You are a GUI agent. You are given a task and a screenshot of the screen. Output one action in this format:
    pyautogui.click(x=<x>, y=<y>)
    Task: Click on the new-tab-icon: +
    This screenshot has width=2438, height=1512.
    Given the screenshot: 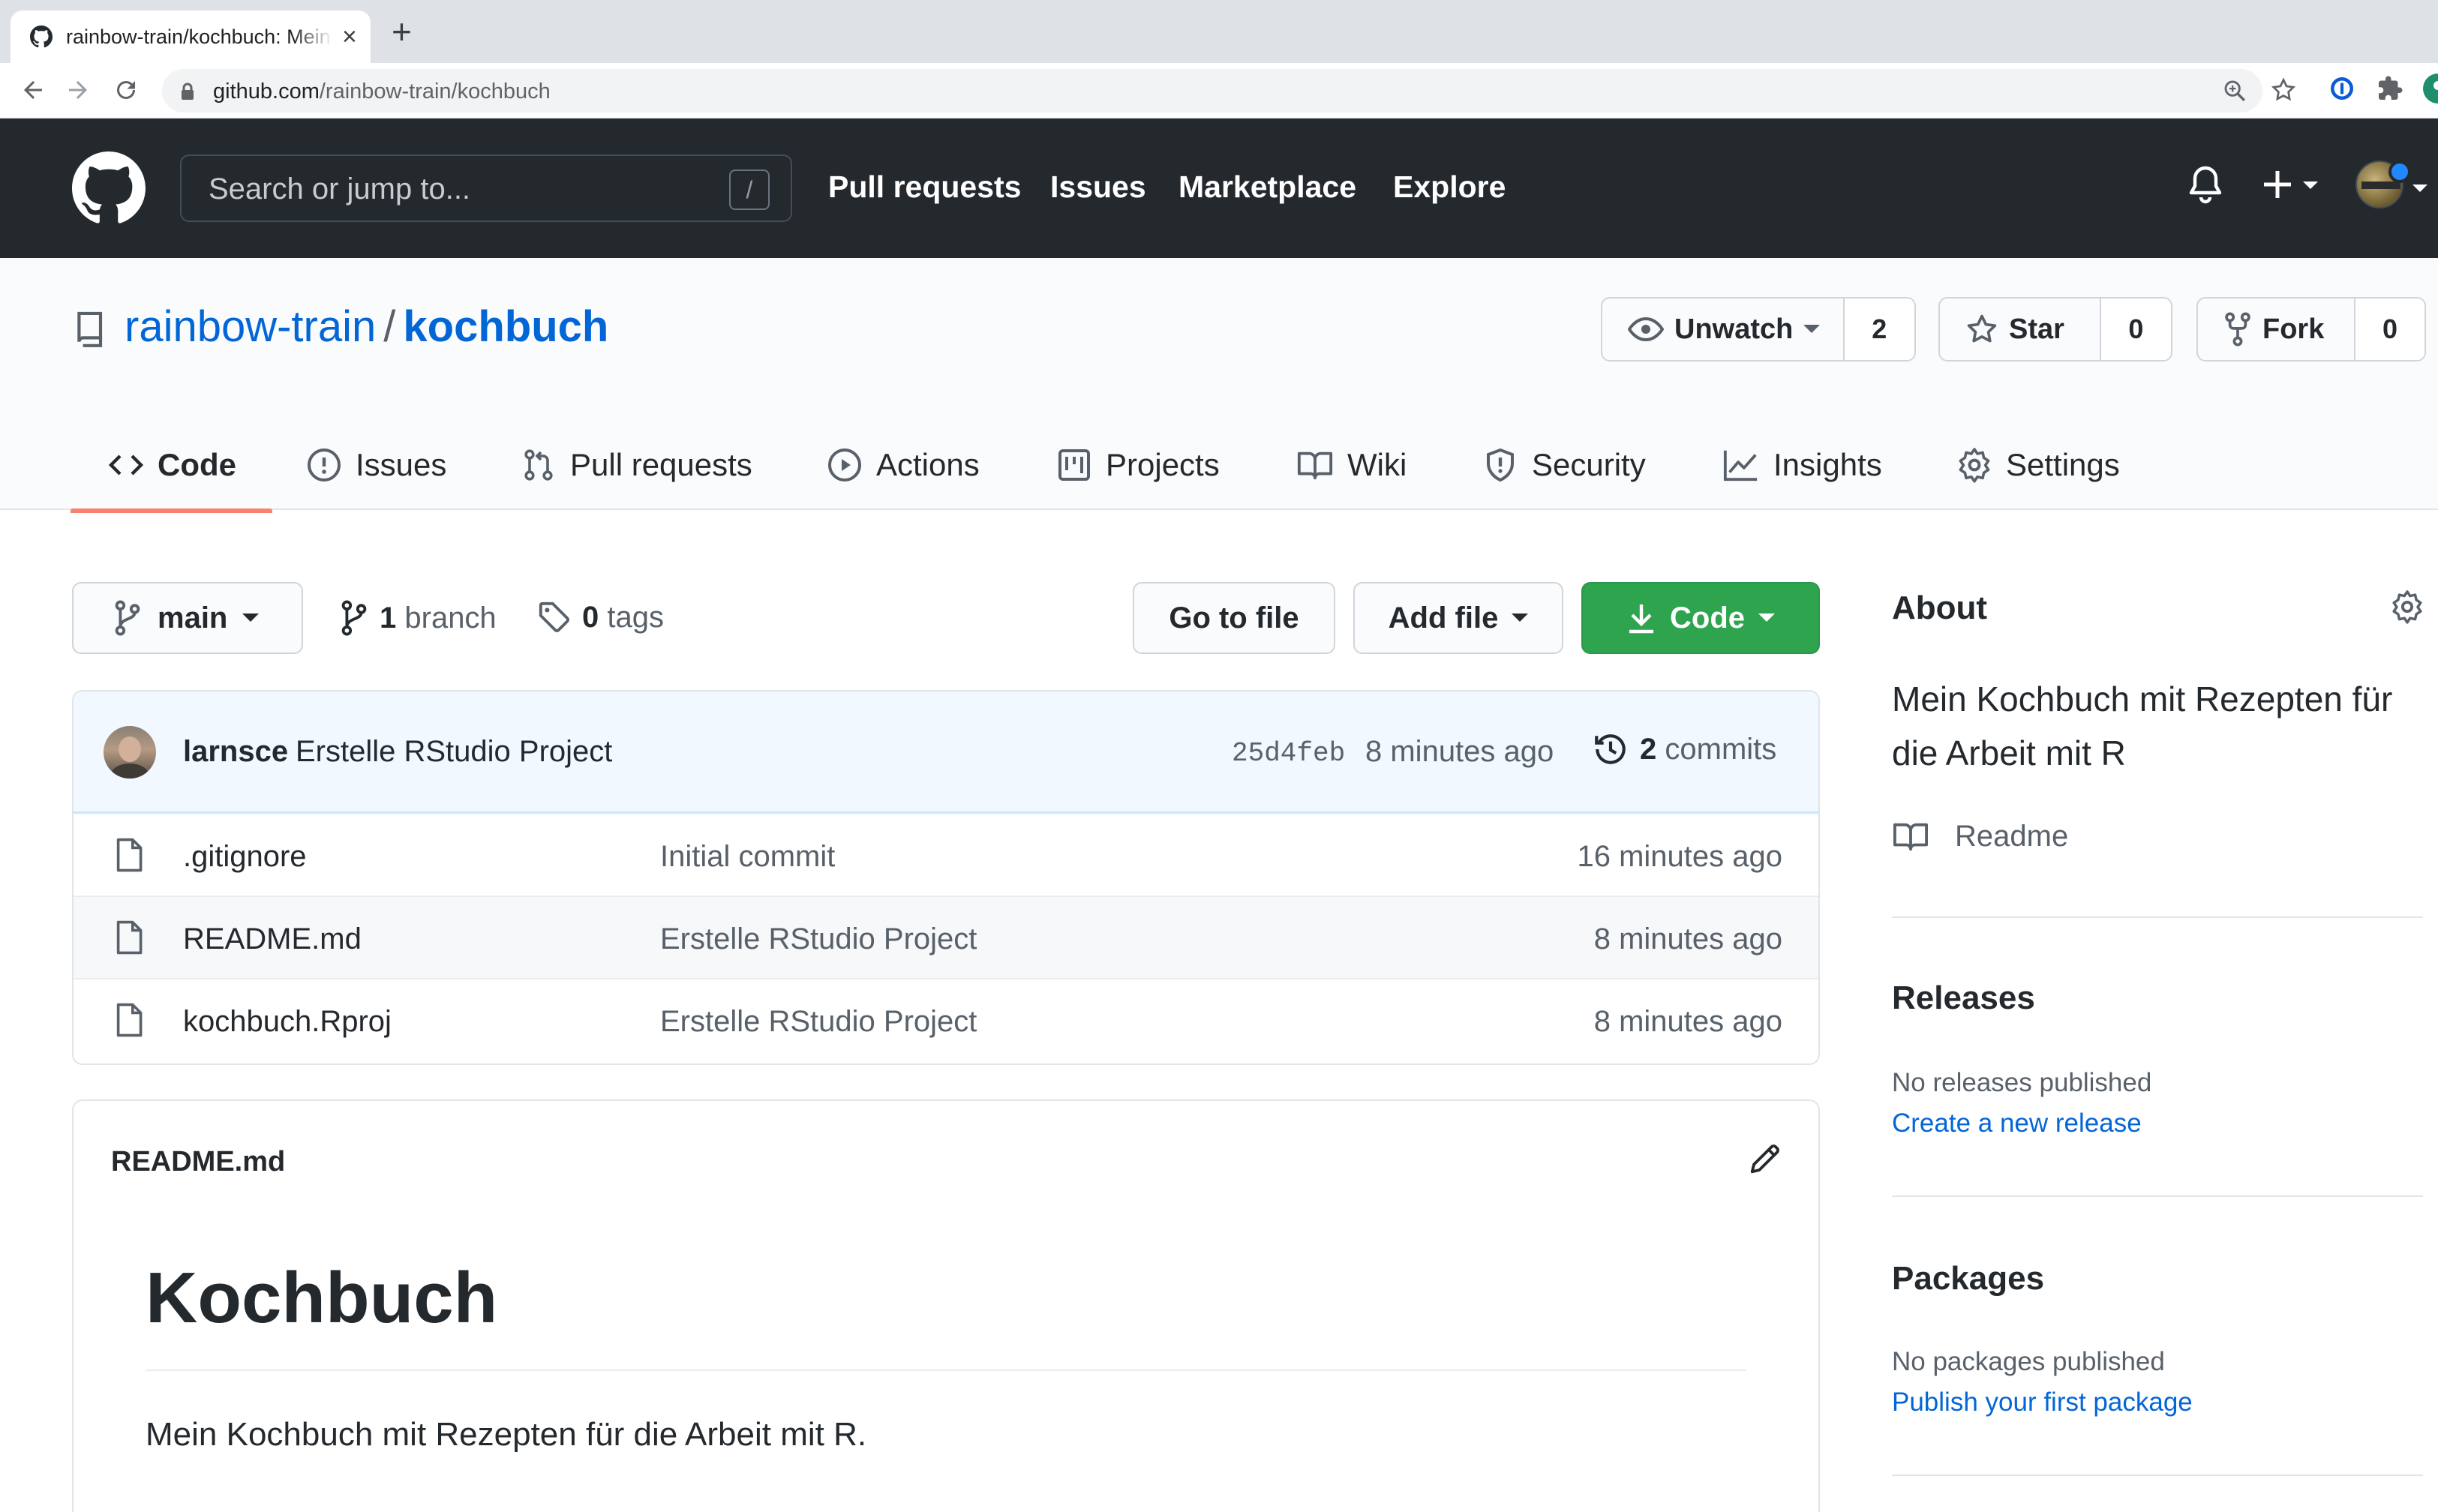 What is the action you would take?
    pyautogui.click(x=402, y=31)
    